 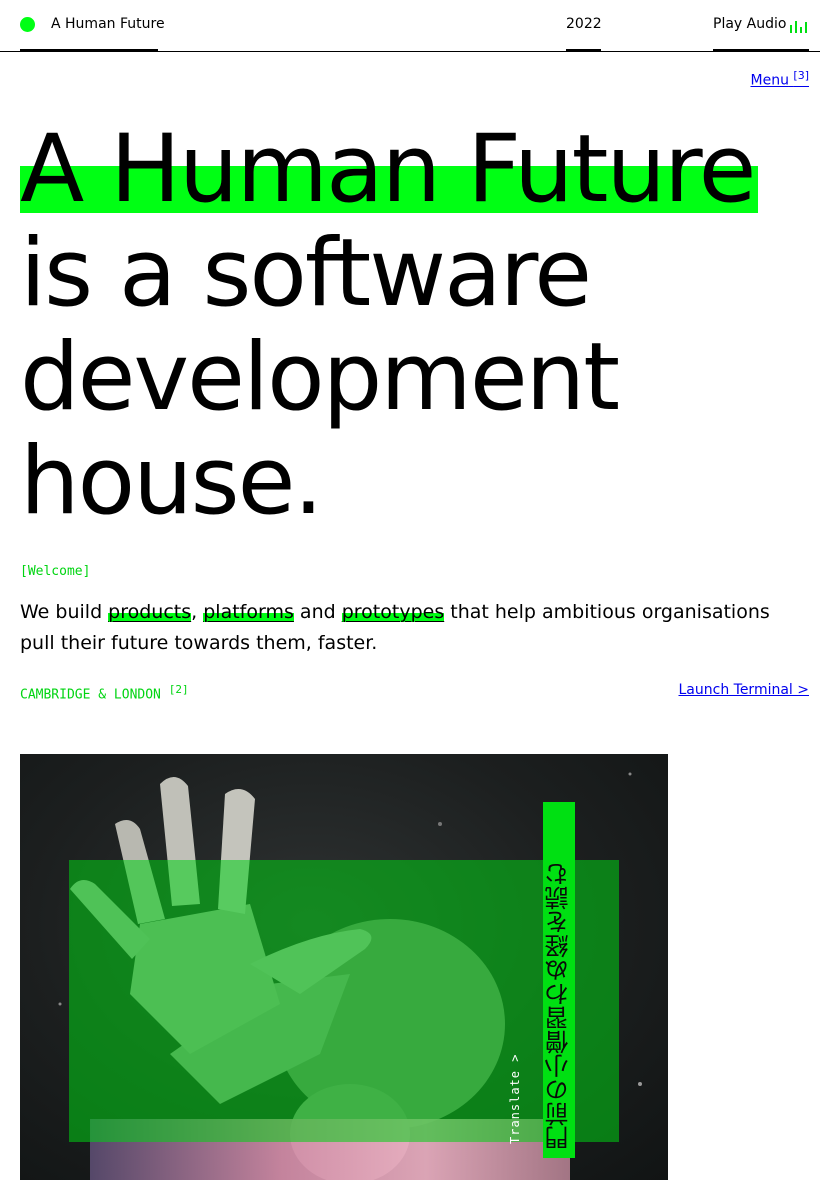 What do you see at coordinates (584, 24) in the screenshot?
I see `year-label: 2022` at bounding box center [584, 24].